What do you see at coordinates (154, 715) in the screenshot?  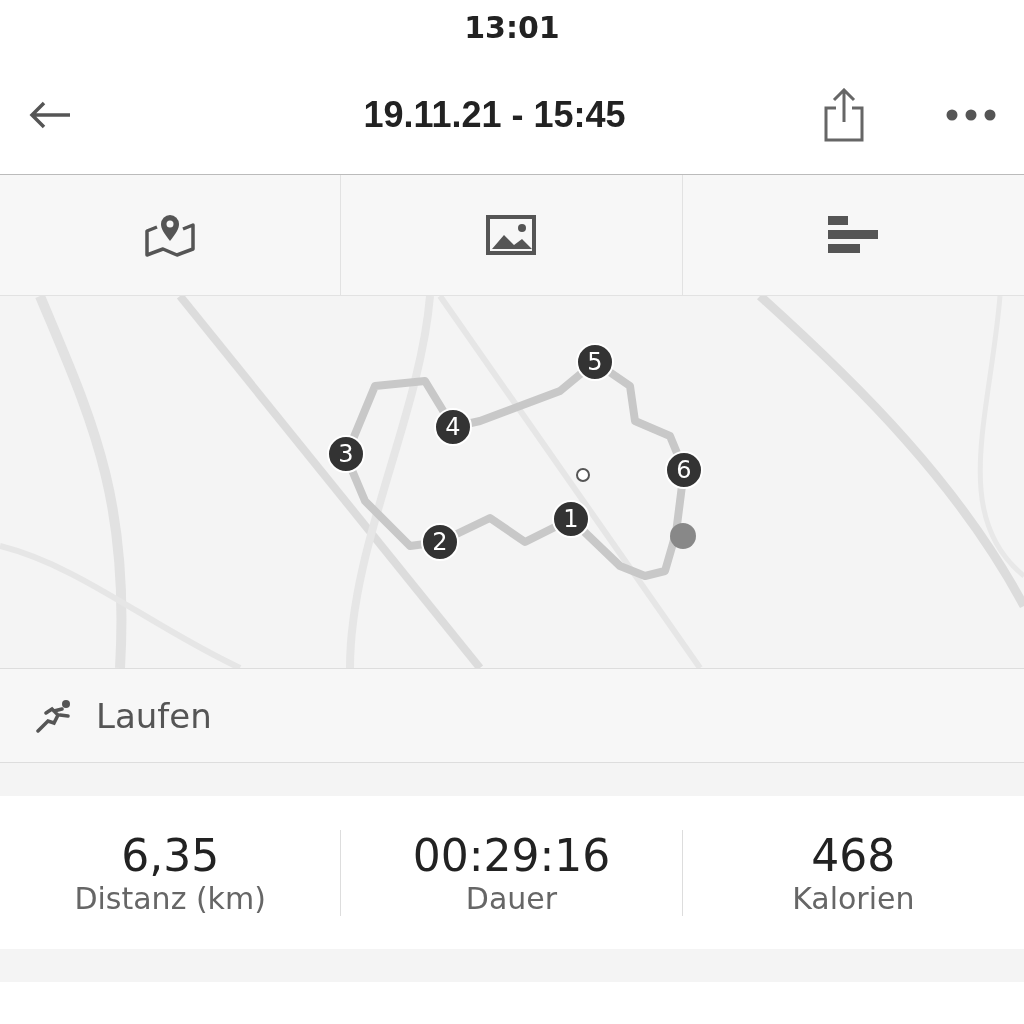 I see `activity-type: Laufen` at bounding box center [154, 715].